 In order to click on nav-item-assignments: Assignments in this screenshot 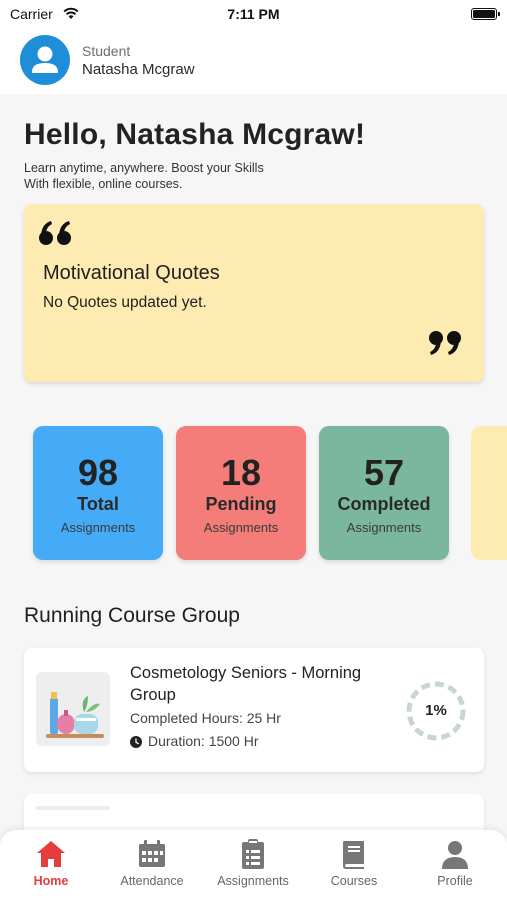, I will do `click(253, 863)`.